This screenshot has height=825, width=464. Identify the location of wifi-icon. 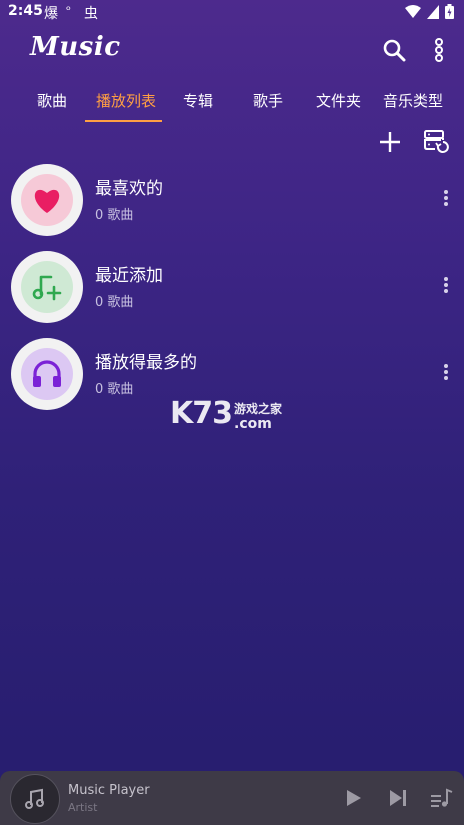
(413, 11).